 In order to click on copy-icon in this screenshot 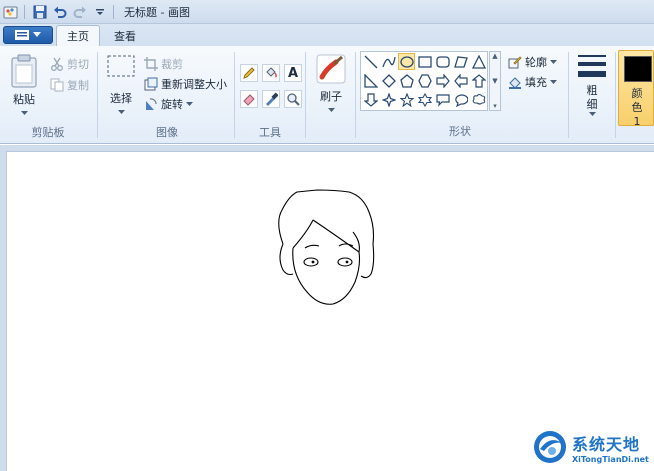, I will do `click(57, 85)`.